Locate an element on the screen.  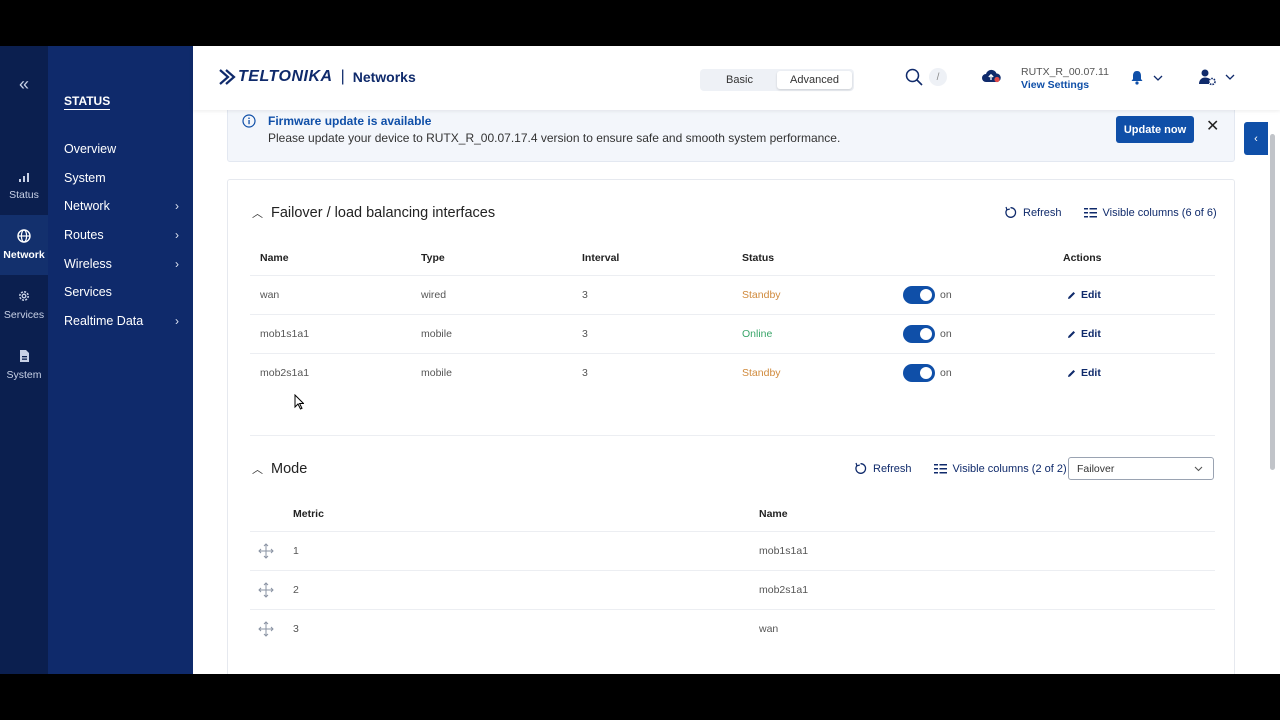
table-row: 3 wan is located at coordinates (732, 628).